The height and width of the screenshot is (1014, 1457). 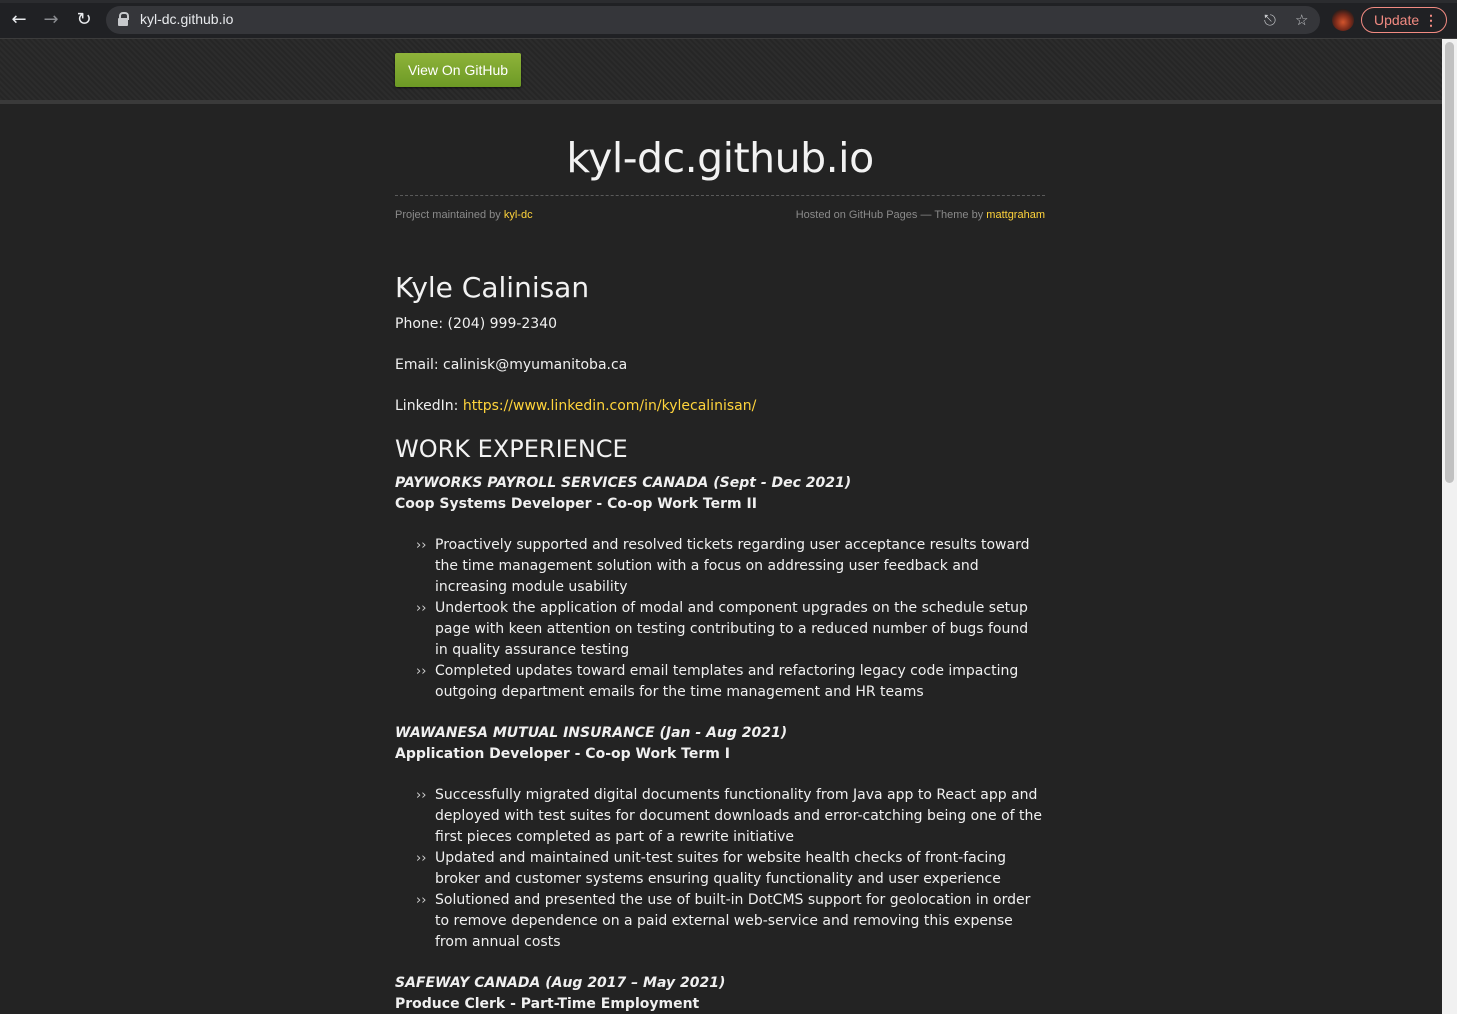 I want to click on update-button: Update ⋮, so click(x=1404, y=20).